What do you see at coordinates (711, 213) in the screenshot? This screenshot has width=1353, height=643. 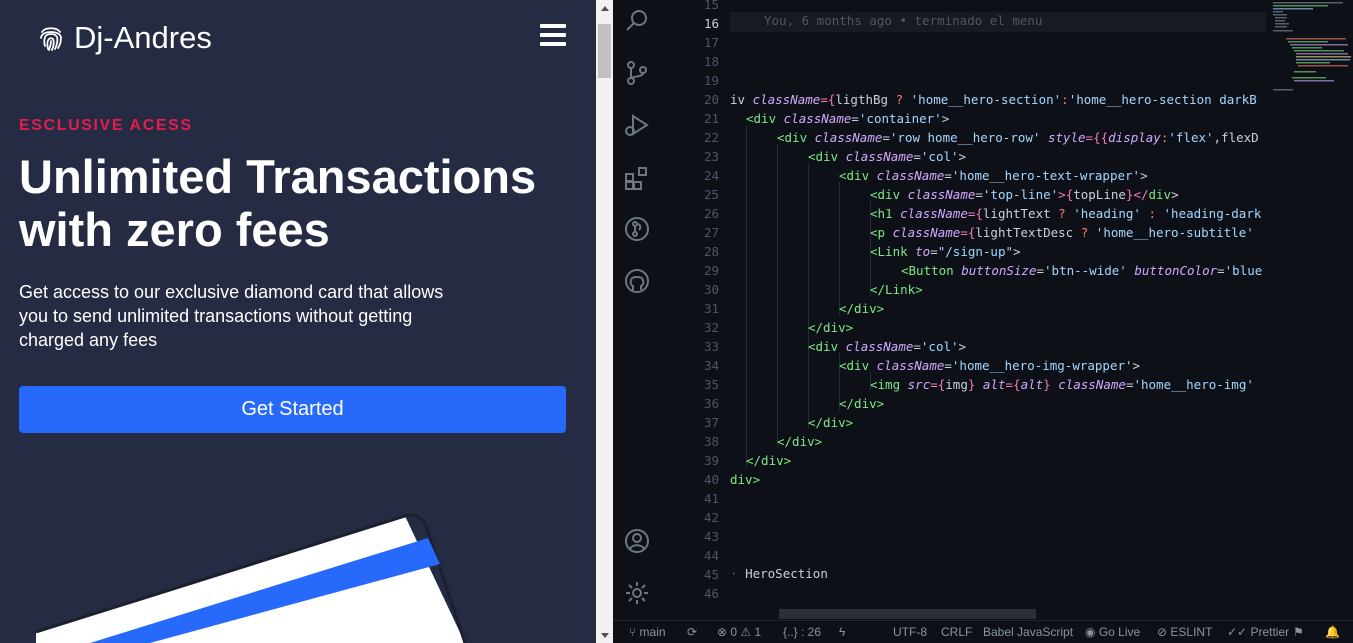 I see `line-number: 26` at bounding box center [711, 213].